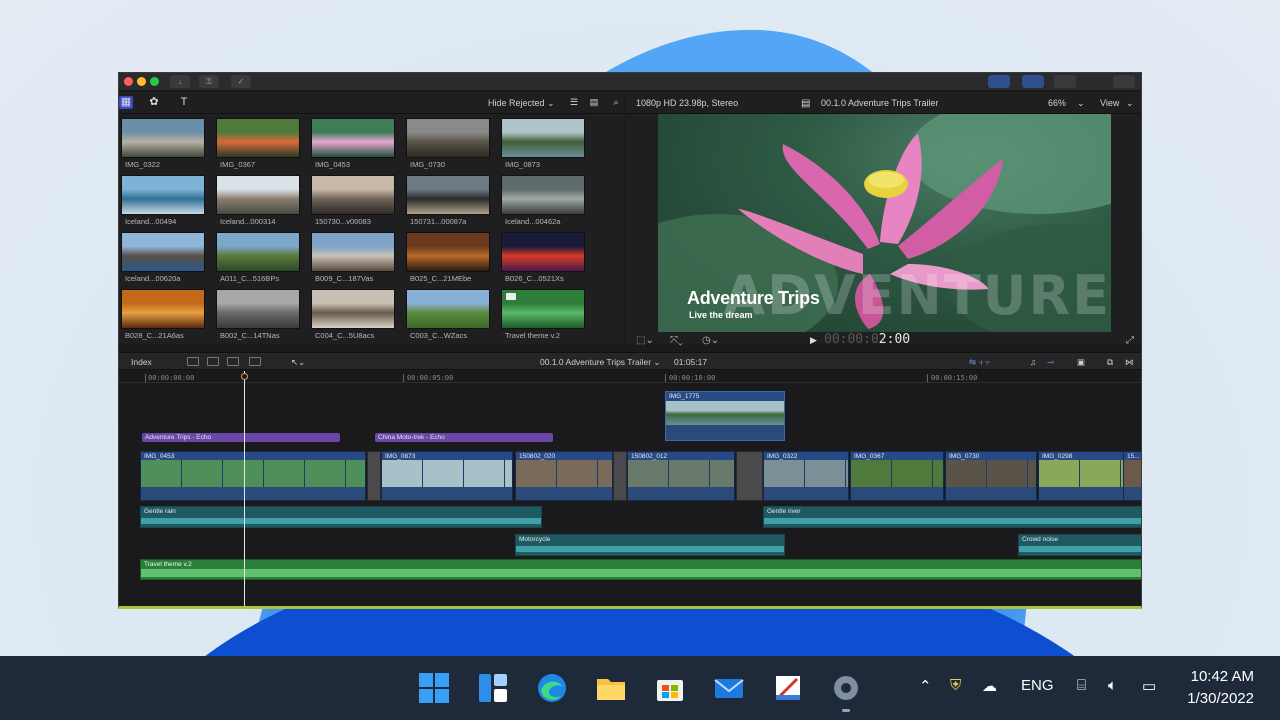 Image resolution: width=1280 pixels, height=720 pixels. I want to click on play-icon: ▶, so click(813, 340).